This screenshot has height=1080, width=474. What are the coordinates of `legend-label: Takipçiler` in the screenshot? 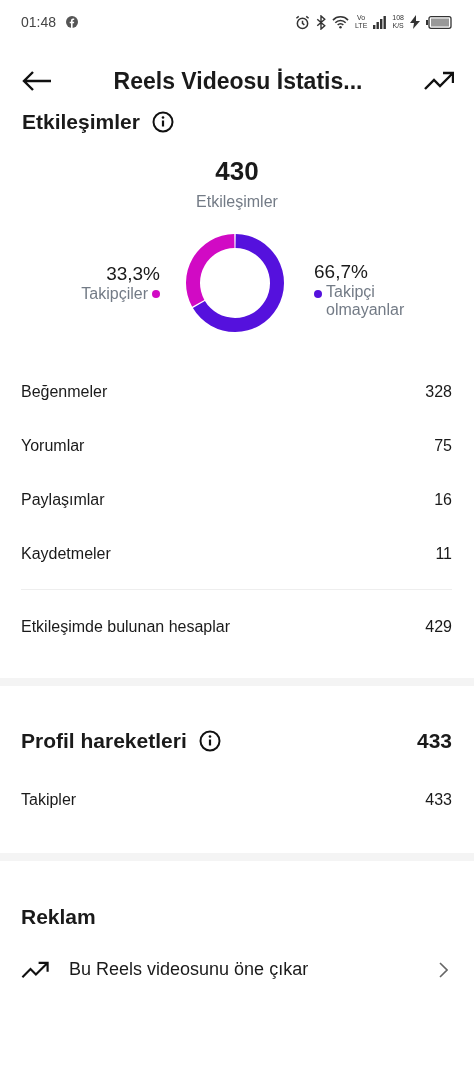 It's located at (114, 294).